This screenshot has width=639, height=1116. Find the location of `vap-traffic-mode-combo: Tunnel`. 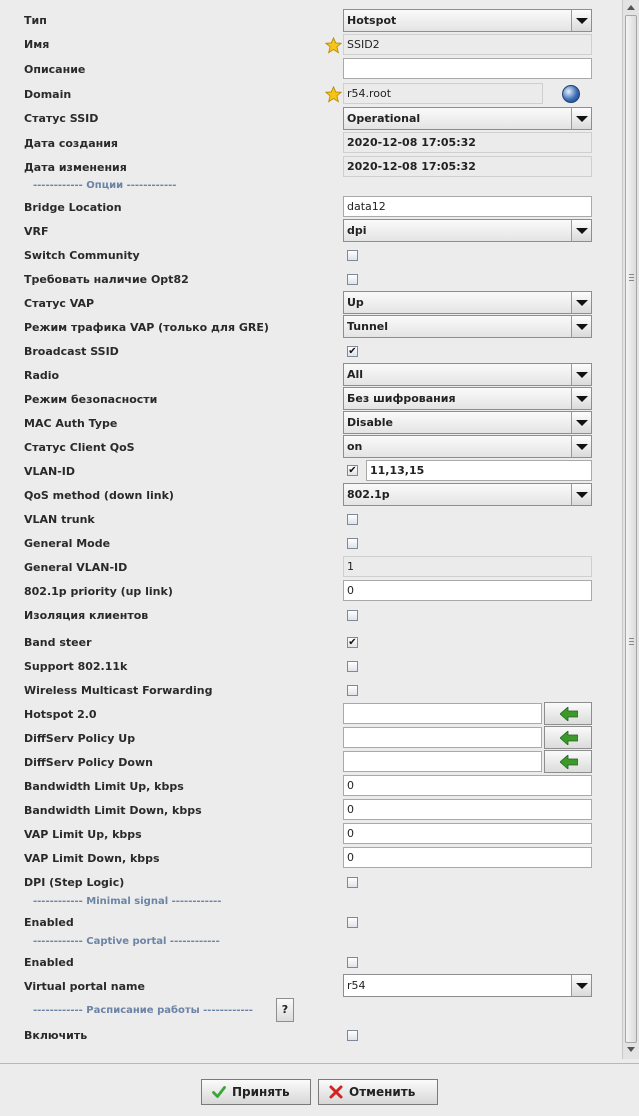

vap-traffic-mode-combo: Tunnel is located at coordinates (467, 326).